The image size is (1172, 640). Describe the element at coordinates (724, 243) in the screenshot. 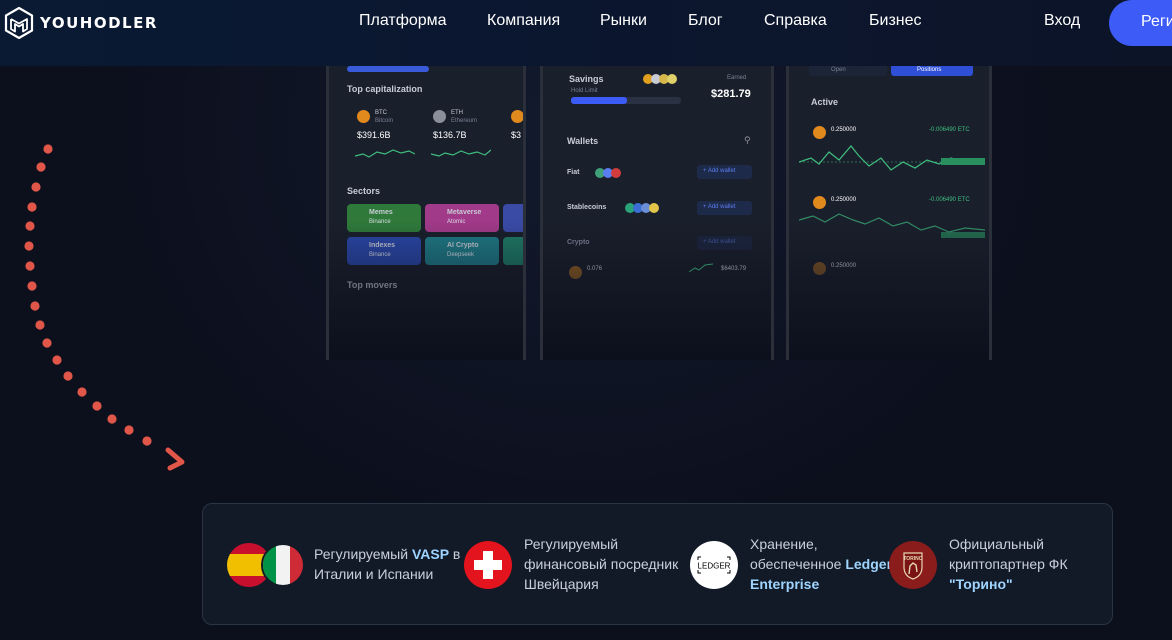

I see `add-crypto-wallet-button: + Add wallet` at that location.